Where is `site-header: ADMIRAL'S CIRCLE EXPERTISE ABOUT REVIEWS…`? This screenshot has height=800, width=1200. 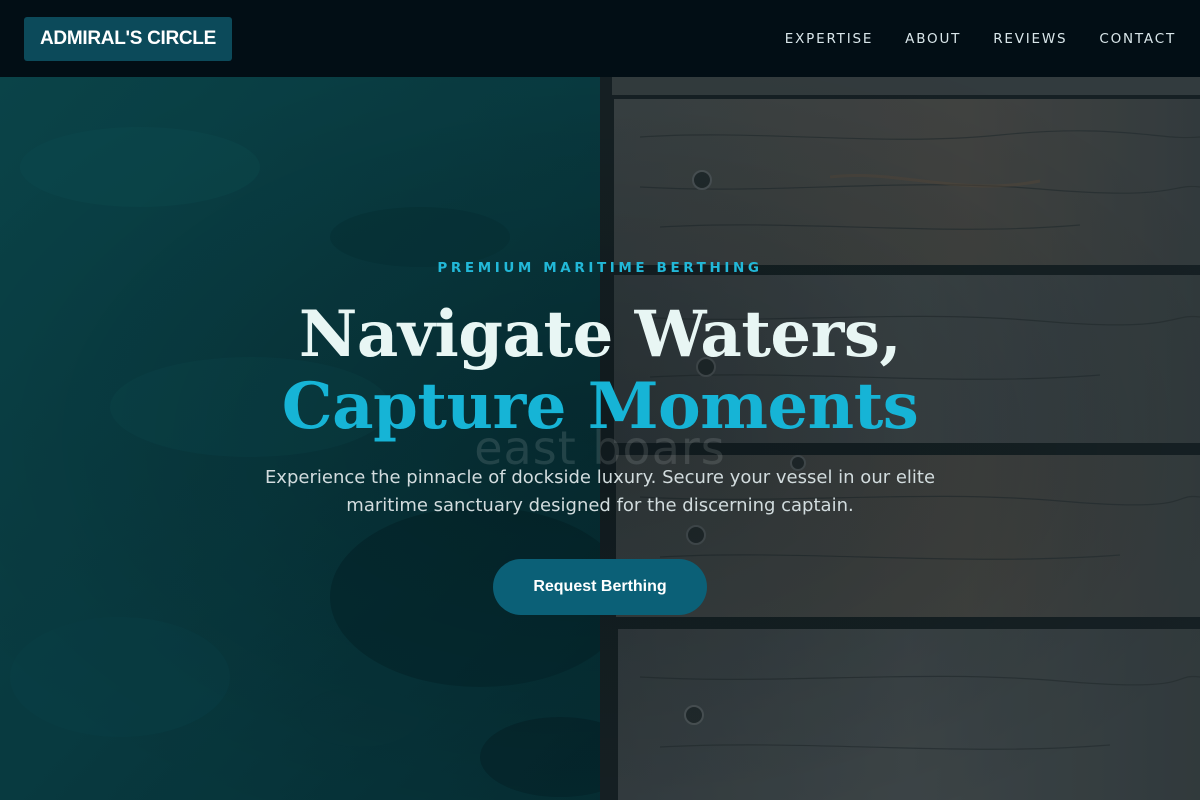 site-header: ADMIRAL'S CIRCLE EXPERTISE ABOUT REVIEWS… is located at coordinates (600, 38).